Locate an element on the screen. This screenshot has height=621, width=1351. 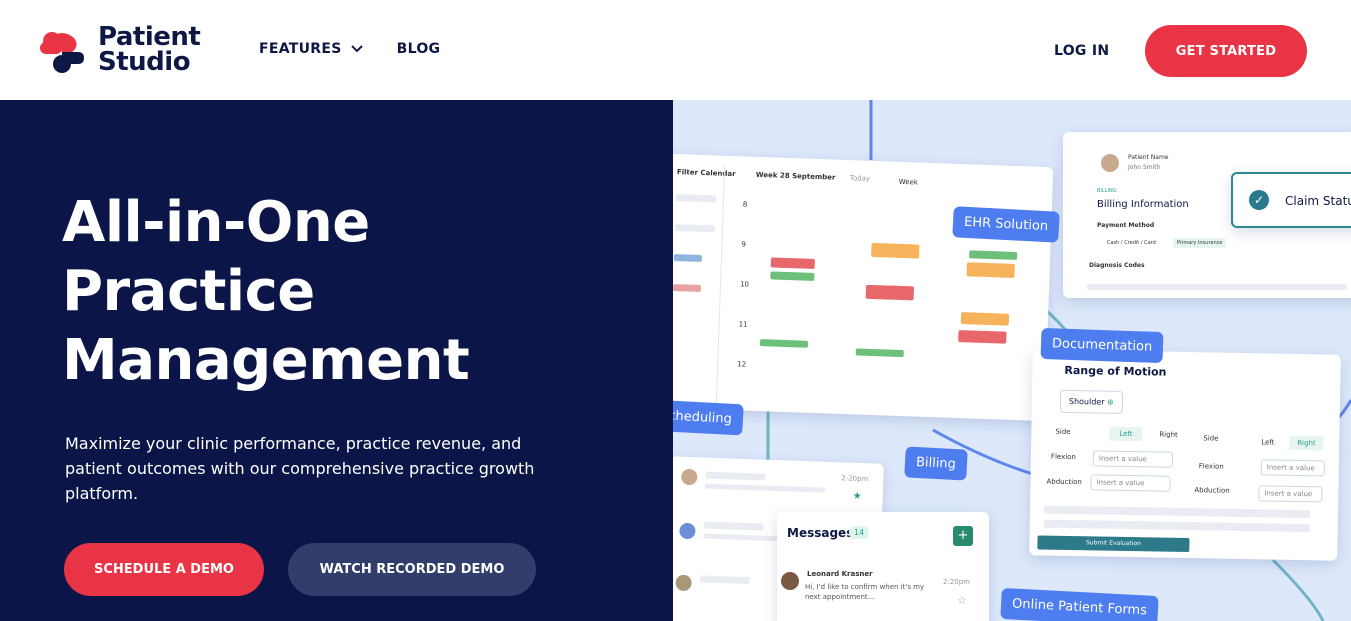
sender-avatar is located at coordinates (790, 581).